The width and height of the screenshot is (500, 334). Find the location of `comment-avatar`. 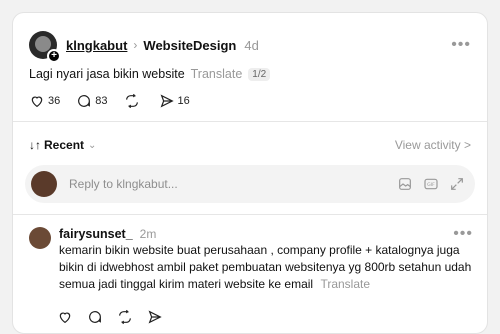

comment-avatar is located at coordinates (40, 238).